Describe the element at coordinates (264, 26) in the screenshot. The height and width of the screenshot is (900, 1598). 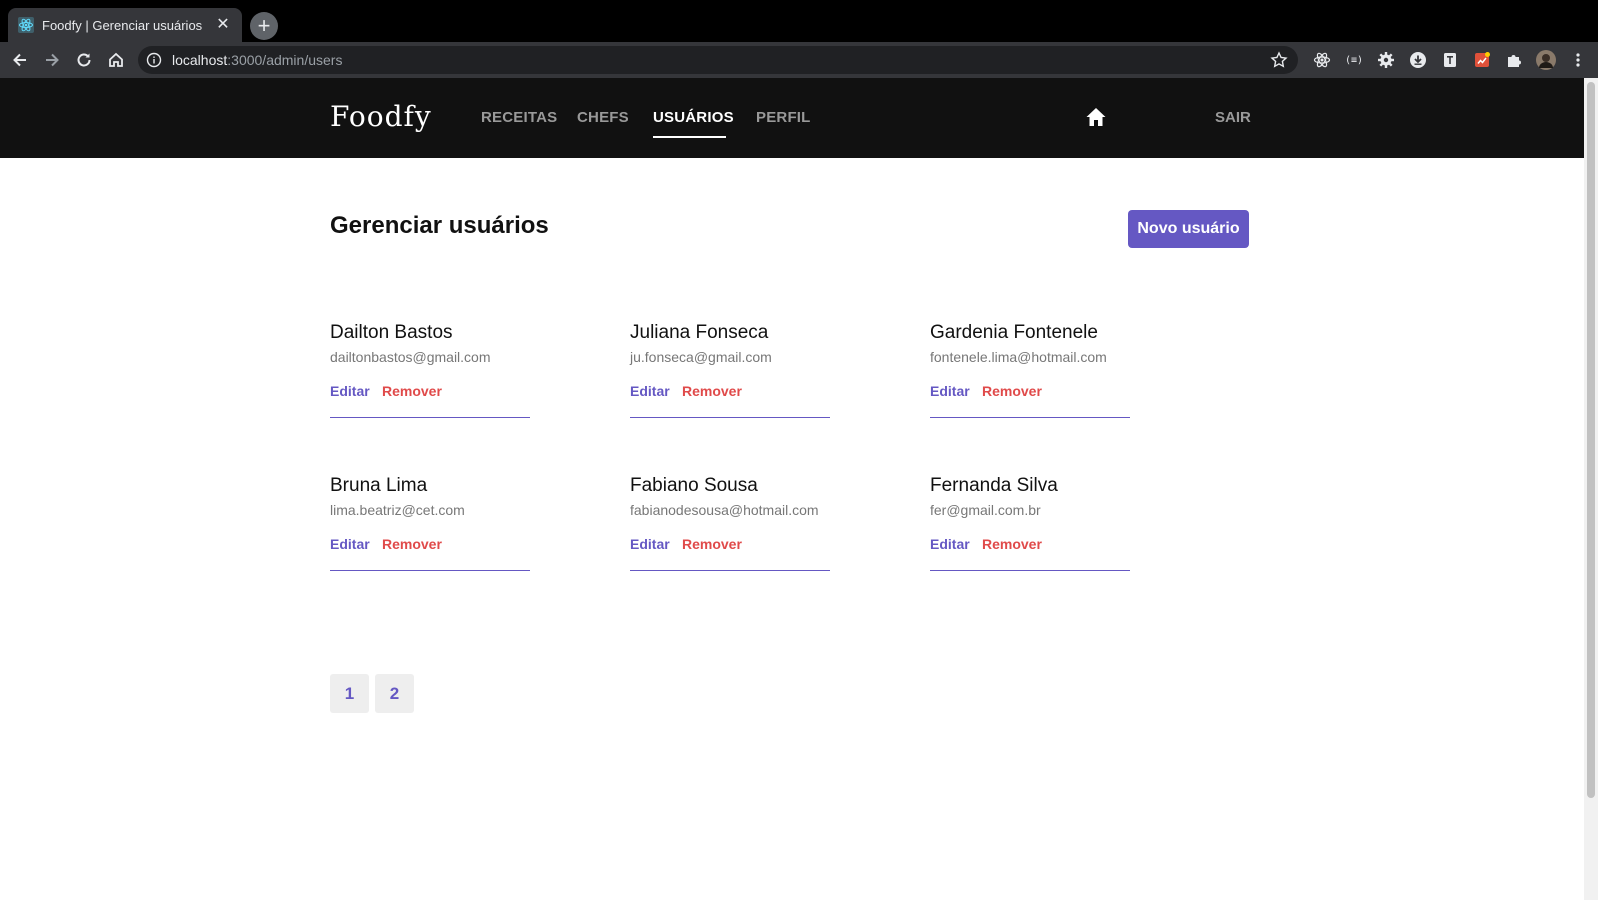
I see `new-tab-button: +` at that location.